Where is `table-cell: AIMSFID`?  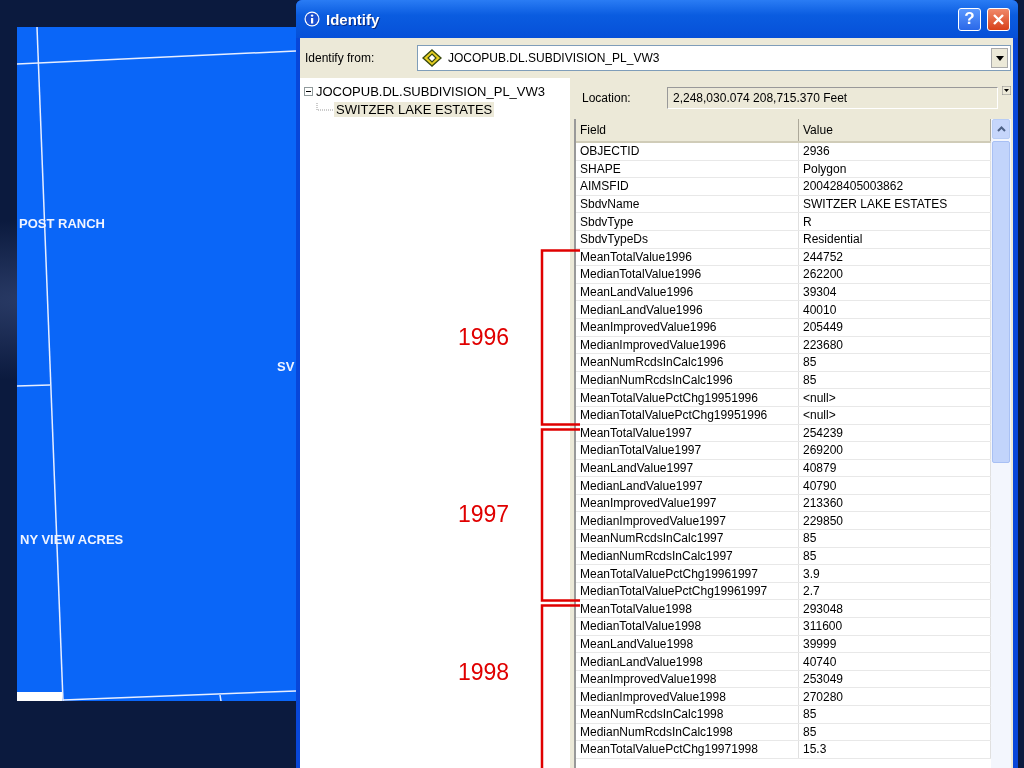
table-cell: AIMSFID is located at coordinates (687, 186).